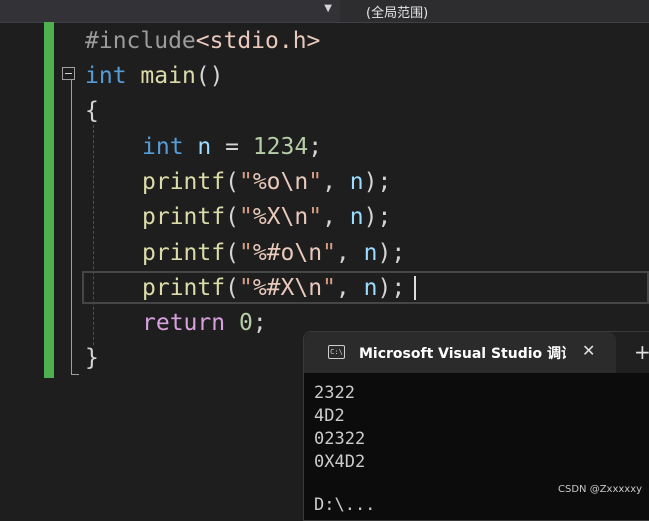 The height and width of the screenshot is (521, 649). What do you see at coordinates (588, 350) in the screenshot?
I see `close-icon: ✕` at bounding box center [588, 350].